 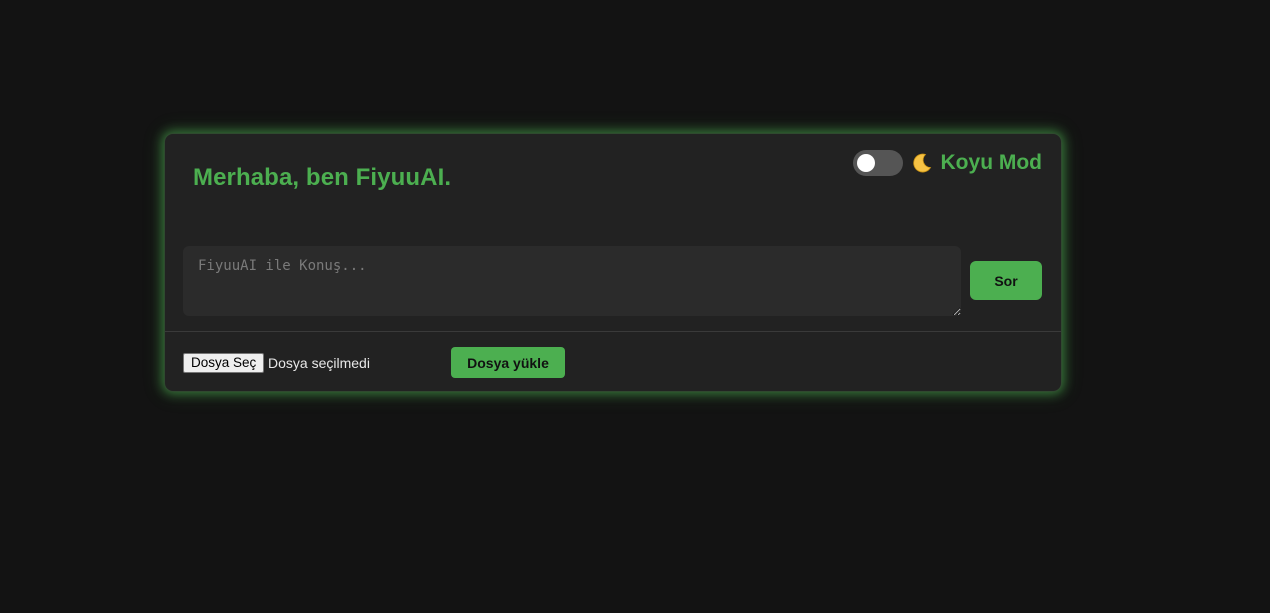 I want to click on chat-input-row: Sor, so click(x=612, y=282).